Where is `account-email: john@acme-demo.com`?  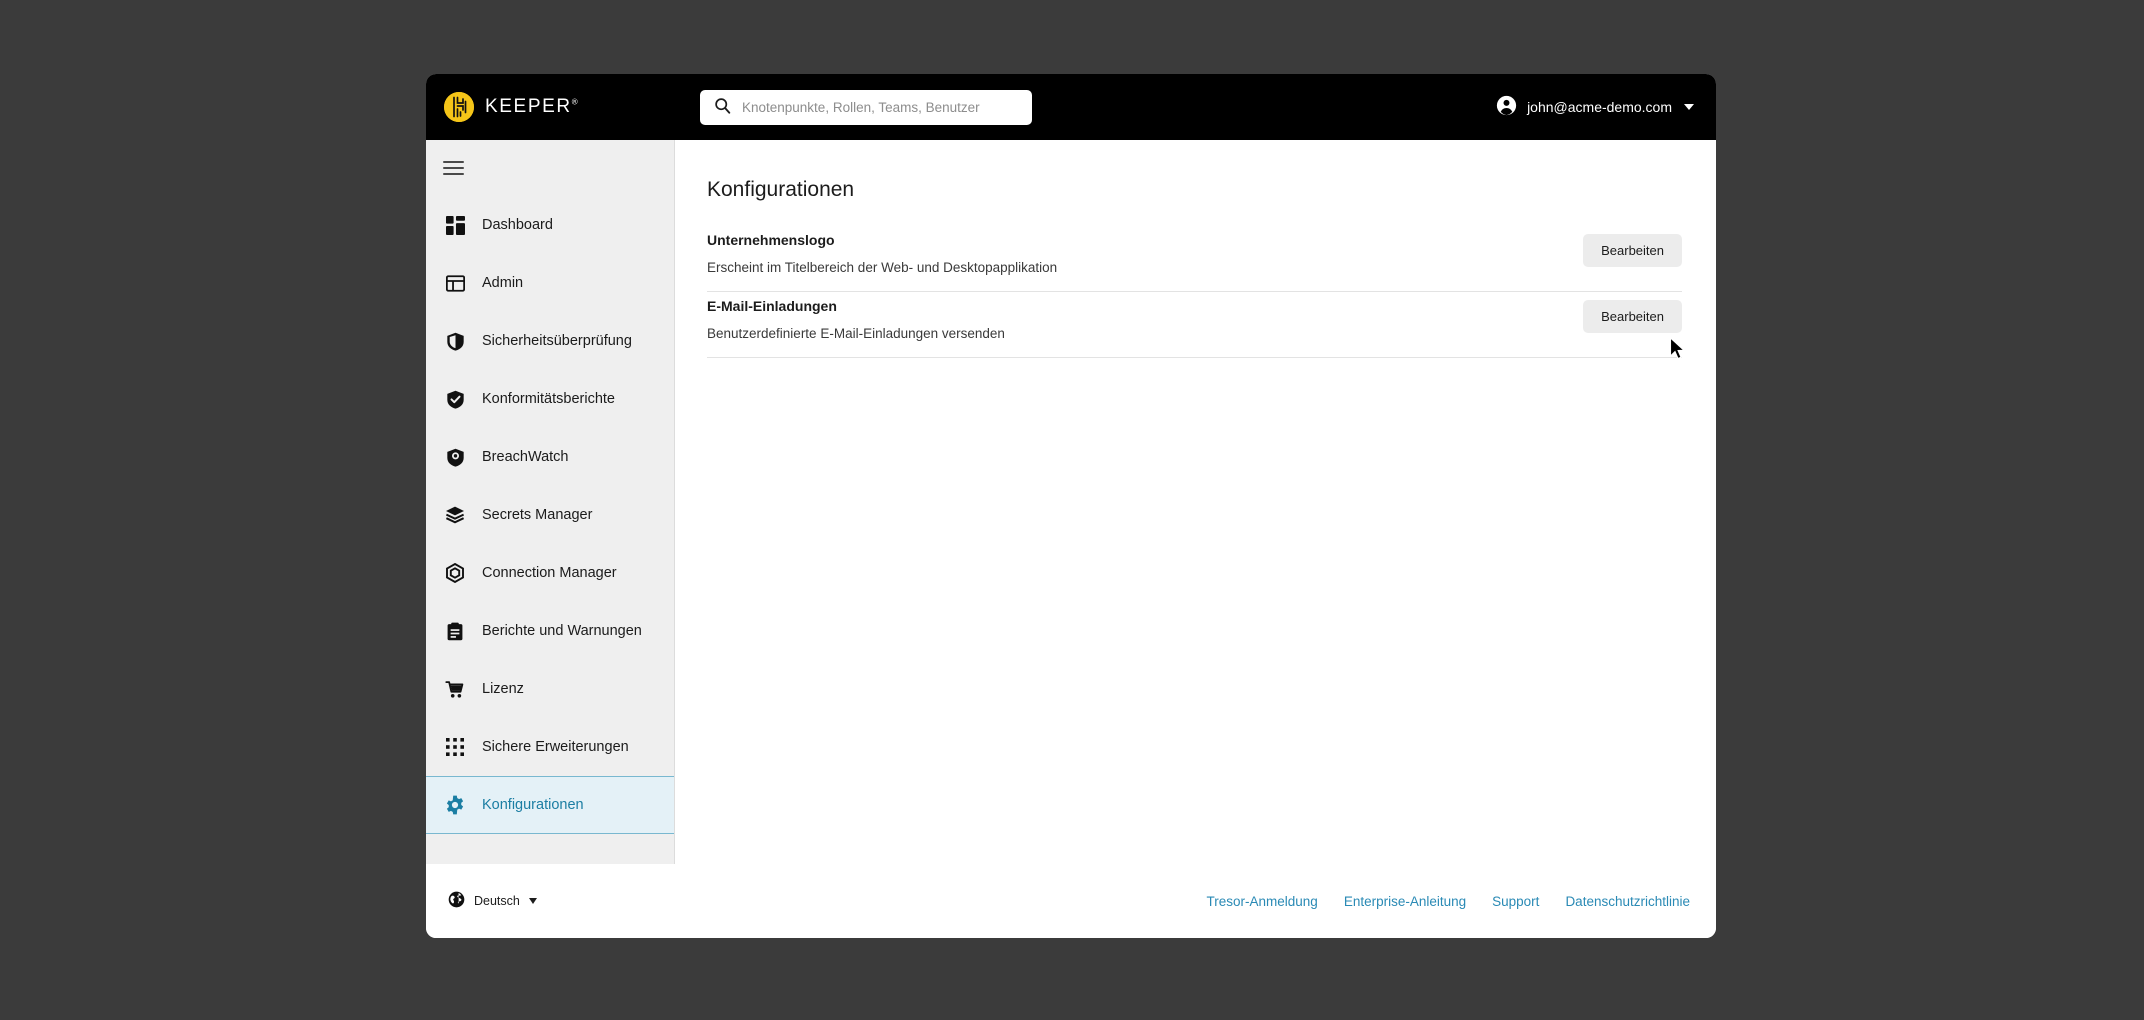 account-email: john@acme-demo.com is located at coordinates (1599, 107).